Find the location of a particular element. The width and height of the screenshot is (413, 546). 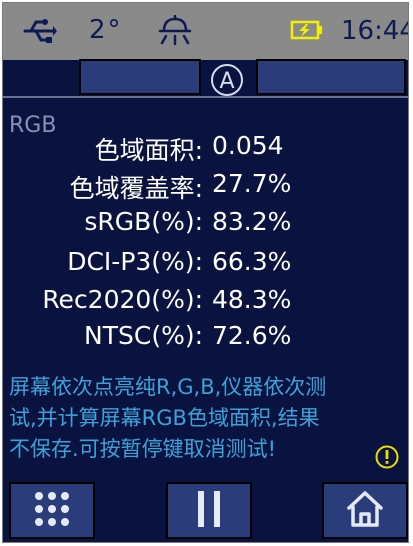

toolbar-left-panel is located at coordinates (140, 77).